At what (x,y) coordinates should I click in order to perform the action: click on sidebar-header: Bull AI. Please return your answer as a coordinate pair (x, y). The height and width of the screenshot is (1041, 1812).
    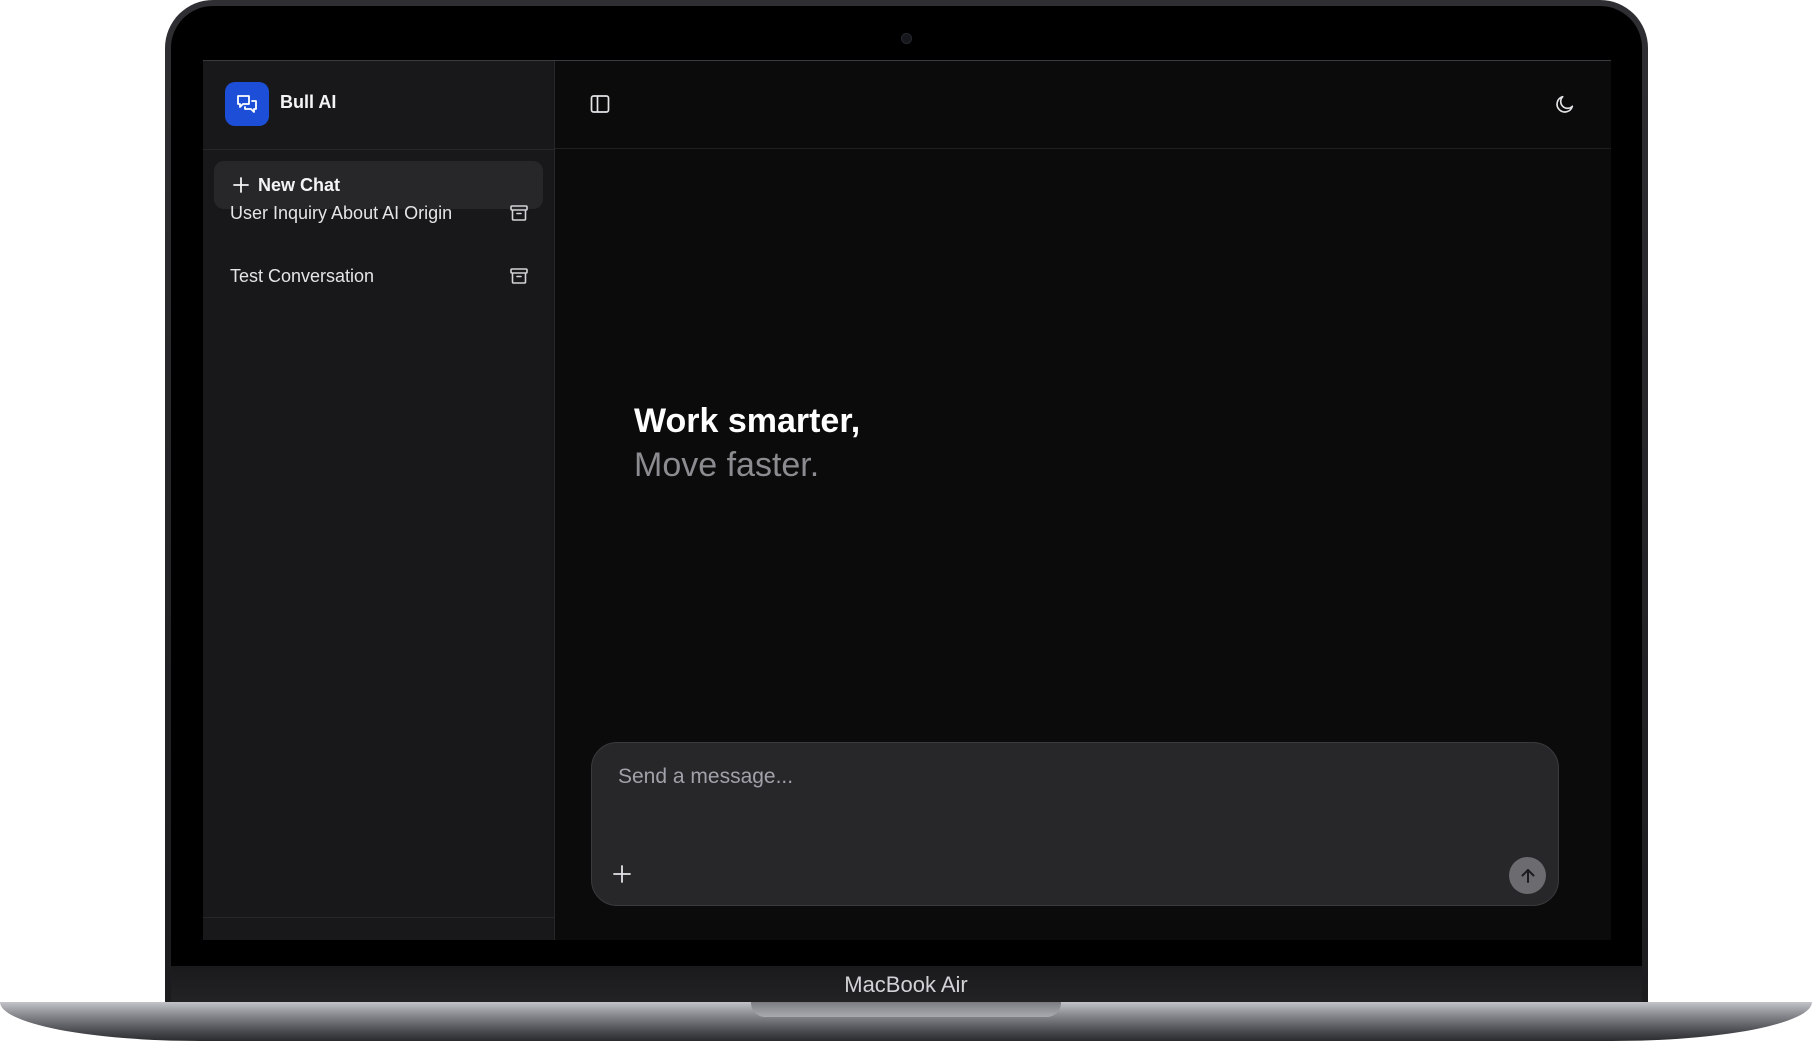
    Looking at the image, I should click on (378, 105).